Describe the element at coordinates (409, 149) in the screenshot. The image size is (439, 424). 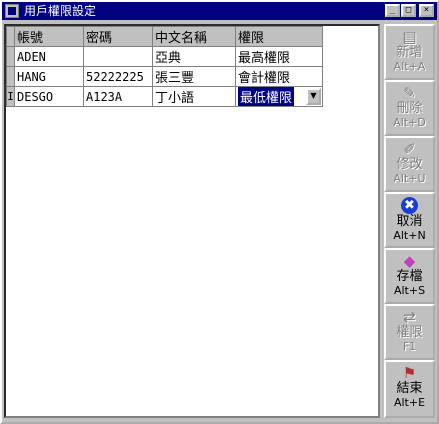
I see `edit-icon: ✐` at that location.